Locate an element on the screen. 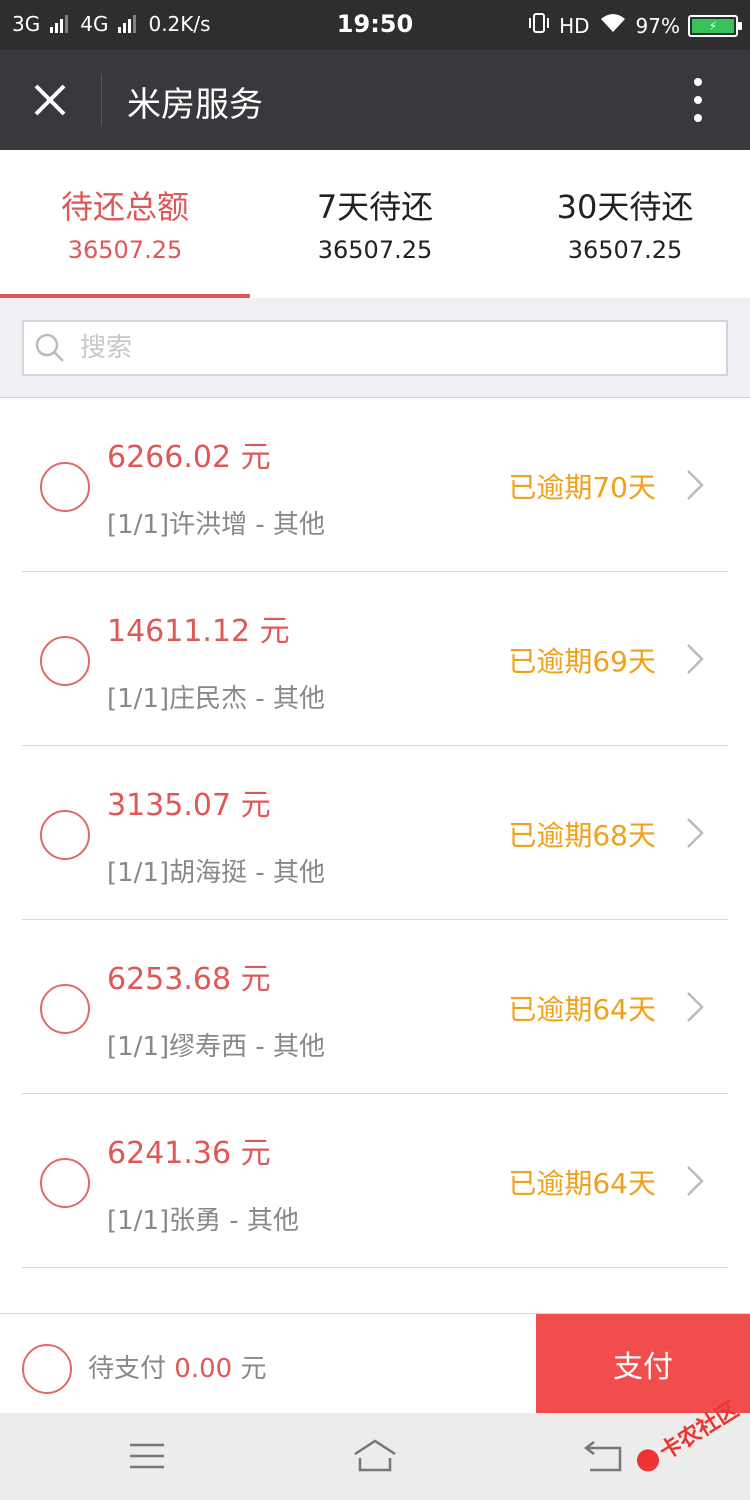  pending-amount: 0.00 is located at coordinates (203, 1369).